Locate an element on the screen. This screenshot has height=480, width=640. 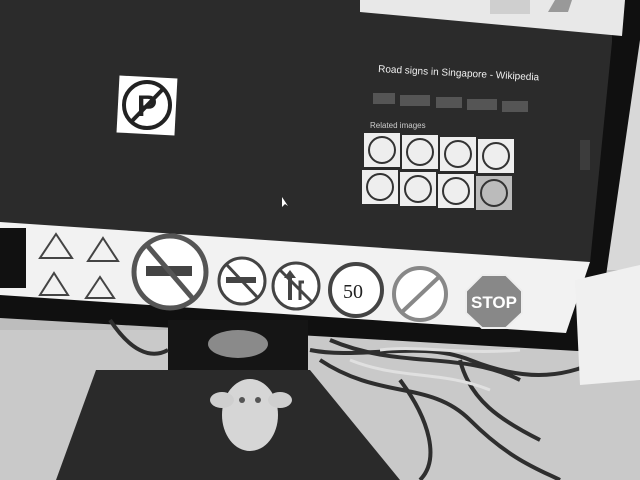
stop-sign-label: STOP is located at coordinates (494, 302).